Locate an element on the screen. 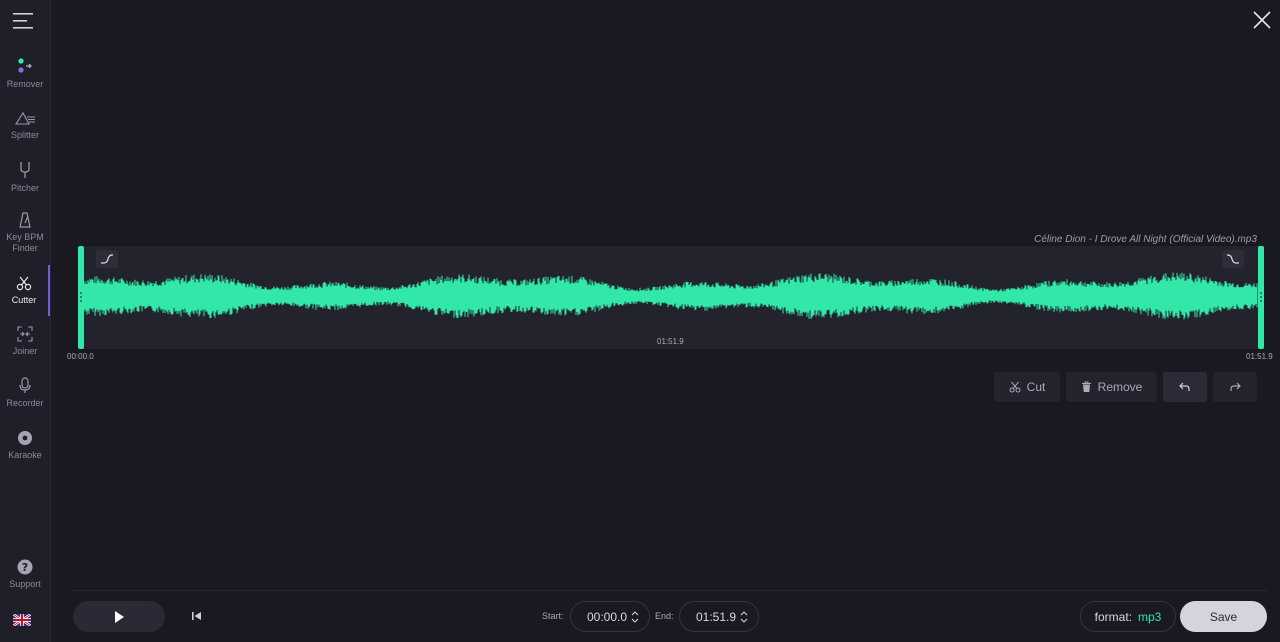  trash-icon is located at coordinates (1086, 386).